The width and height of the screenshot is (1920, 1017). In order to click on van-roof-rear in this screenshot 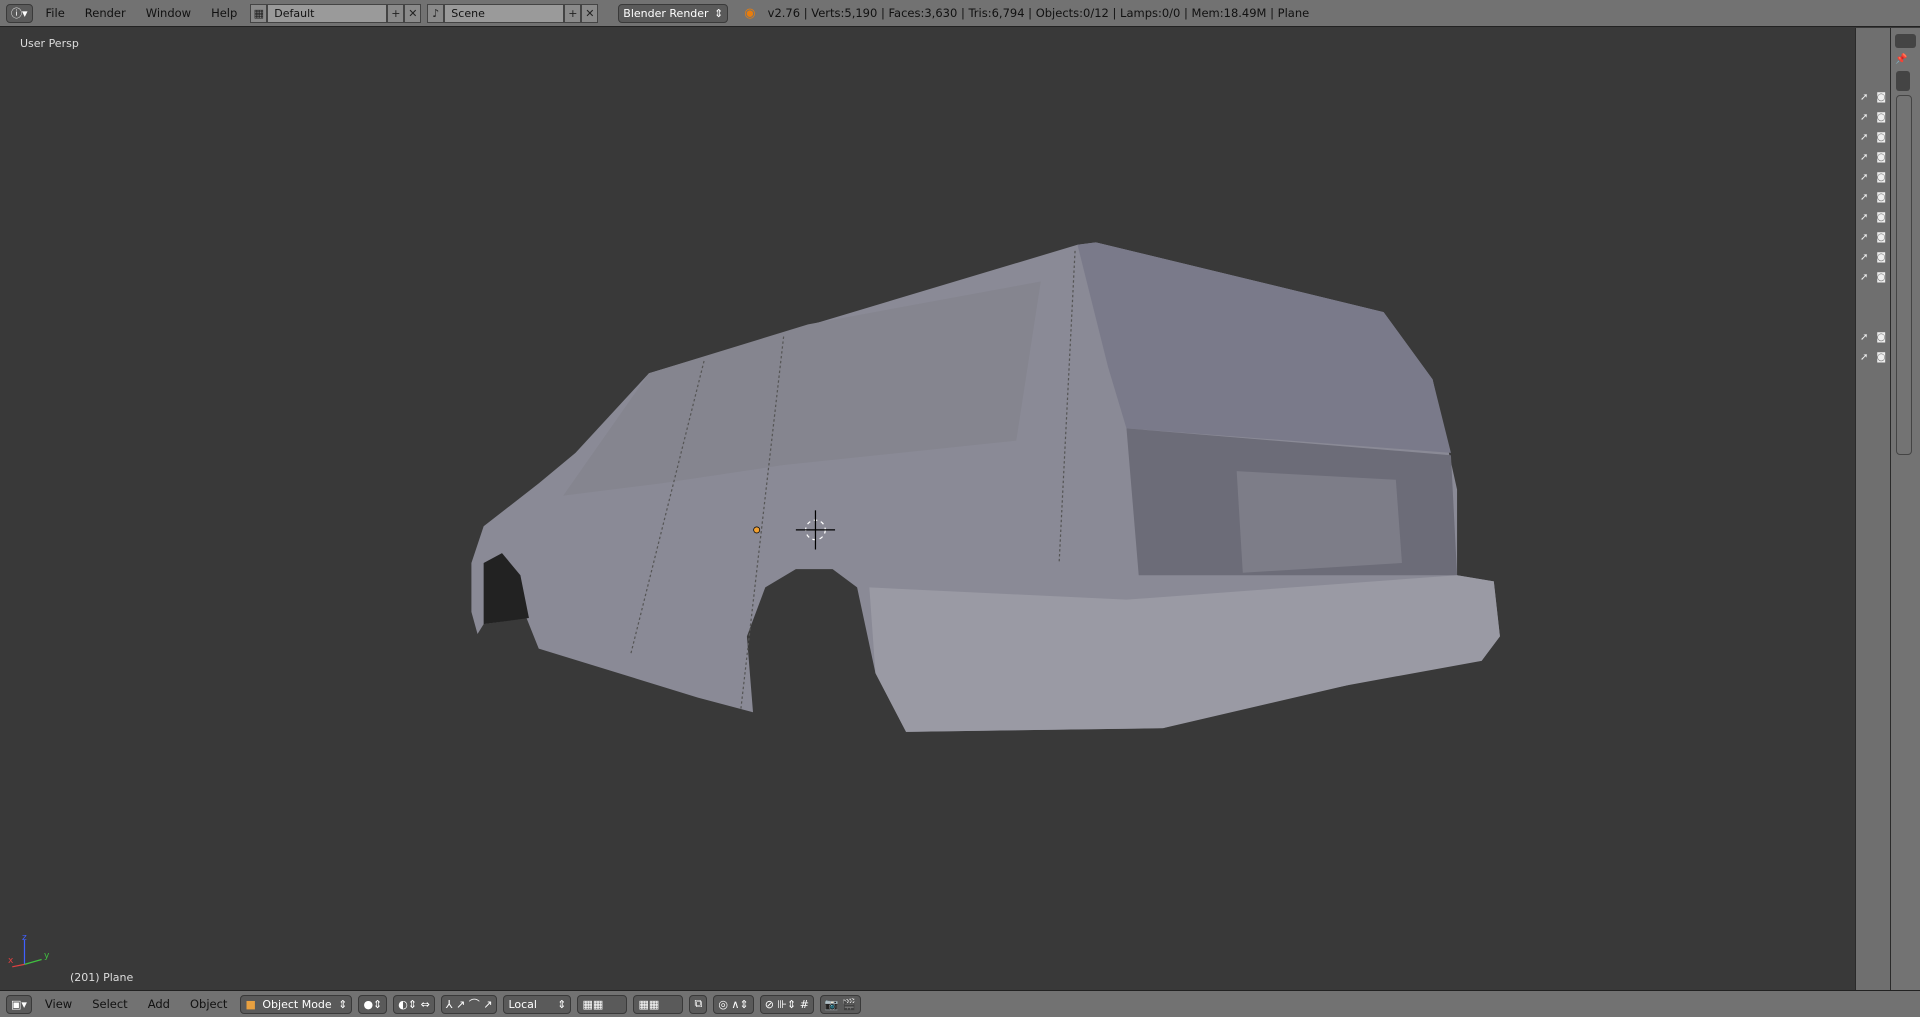, I will do `click(1264, 347)`.